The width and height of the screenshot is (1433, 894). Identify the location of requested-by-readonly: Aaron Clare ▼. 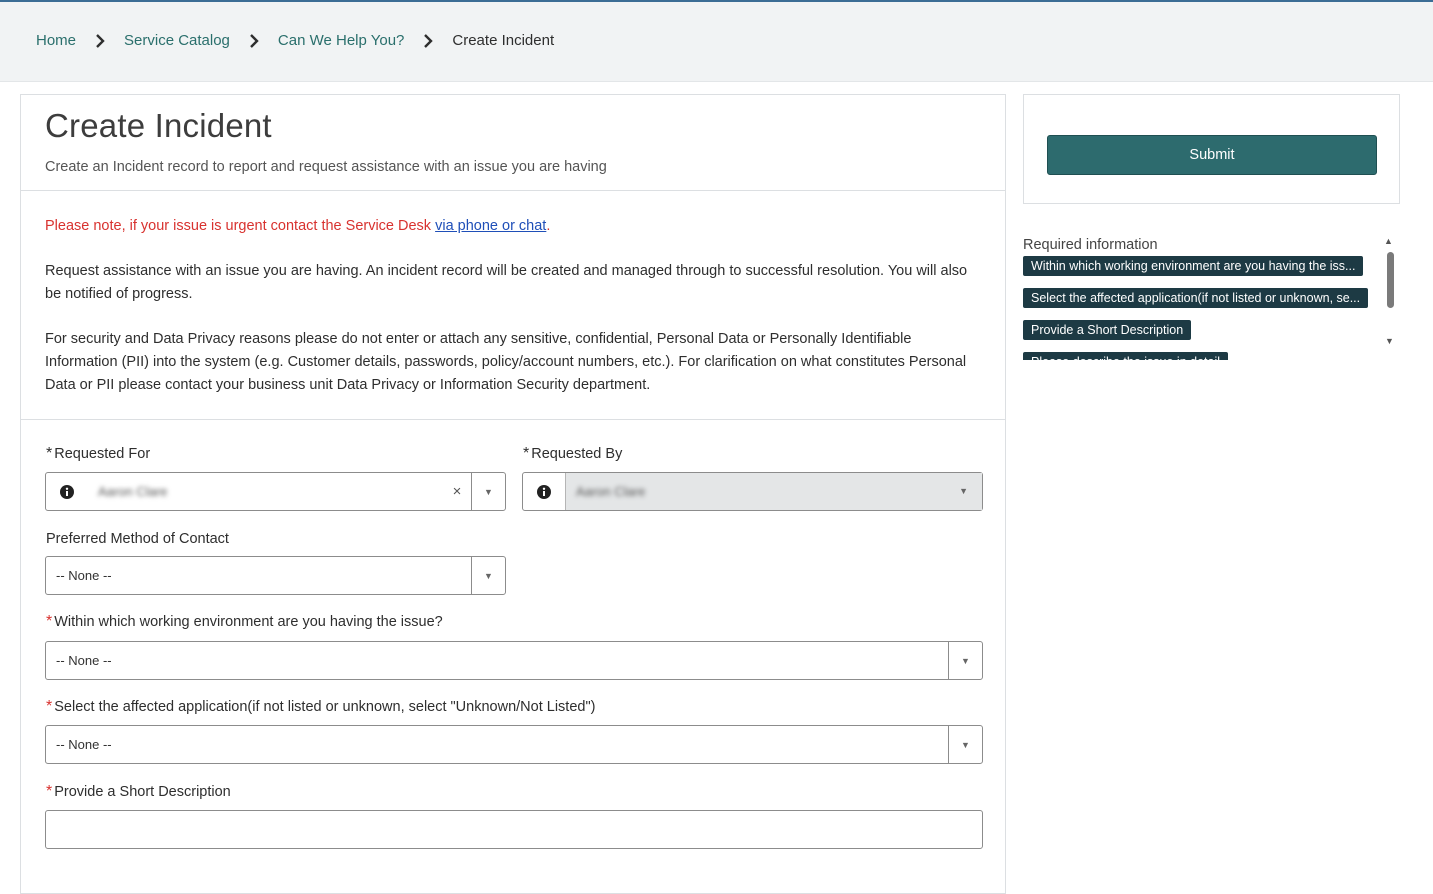
(773, 491).